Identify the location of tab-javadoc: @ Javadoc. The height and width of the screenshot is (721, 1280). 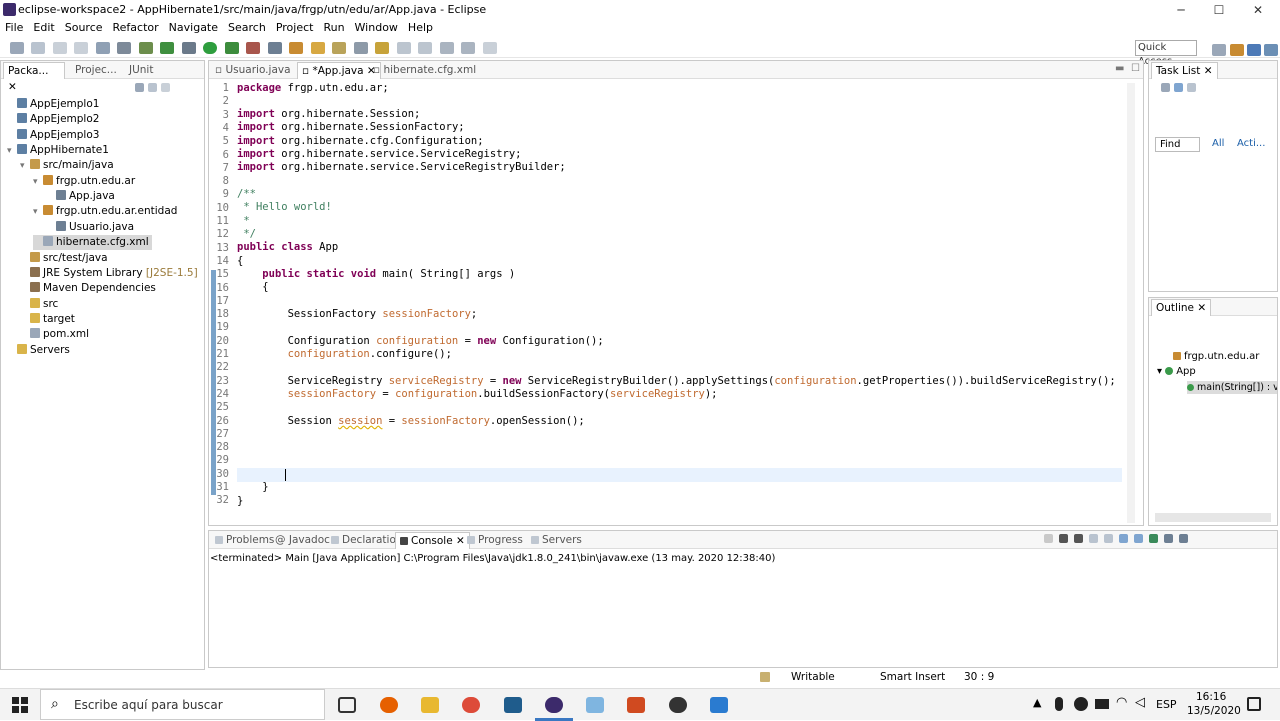
(302, 540).